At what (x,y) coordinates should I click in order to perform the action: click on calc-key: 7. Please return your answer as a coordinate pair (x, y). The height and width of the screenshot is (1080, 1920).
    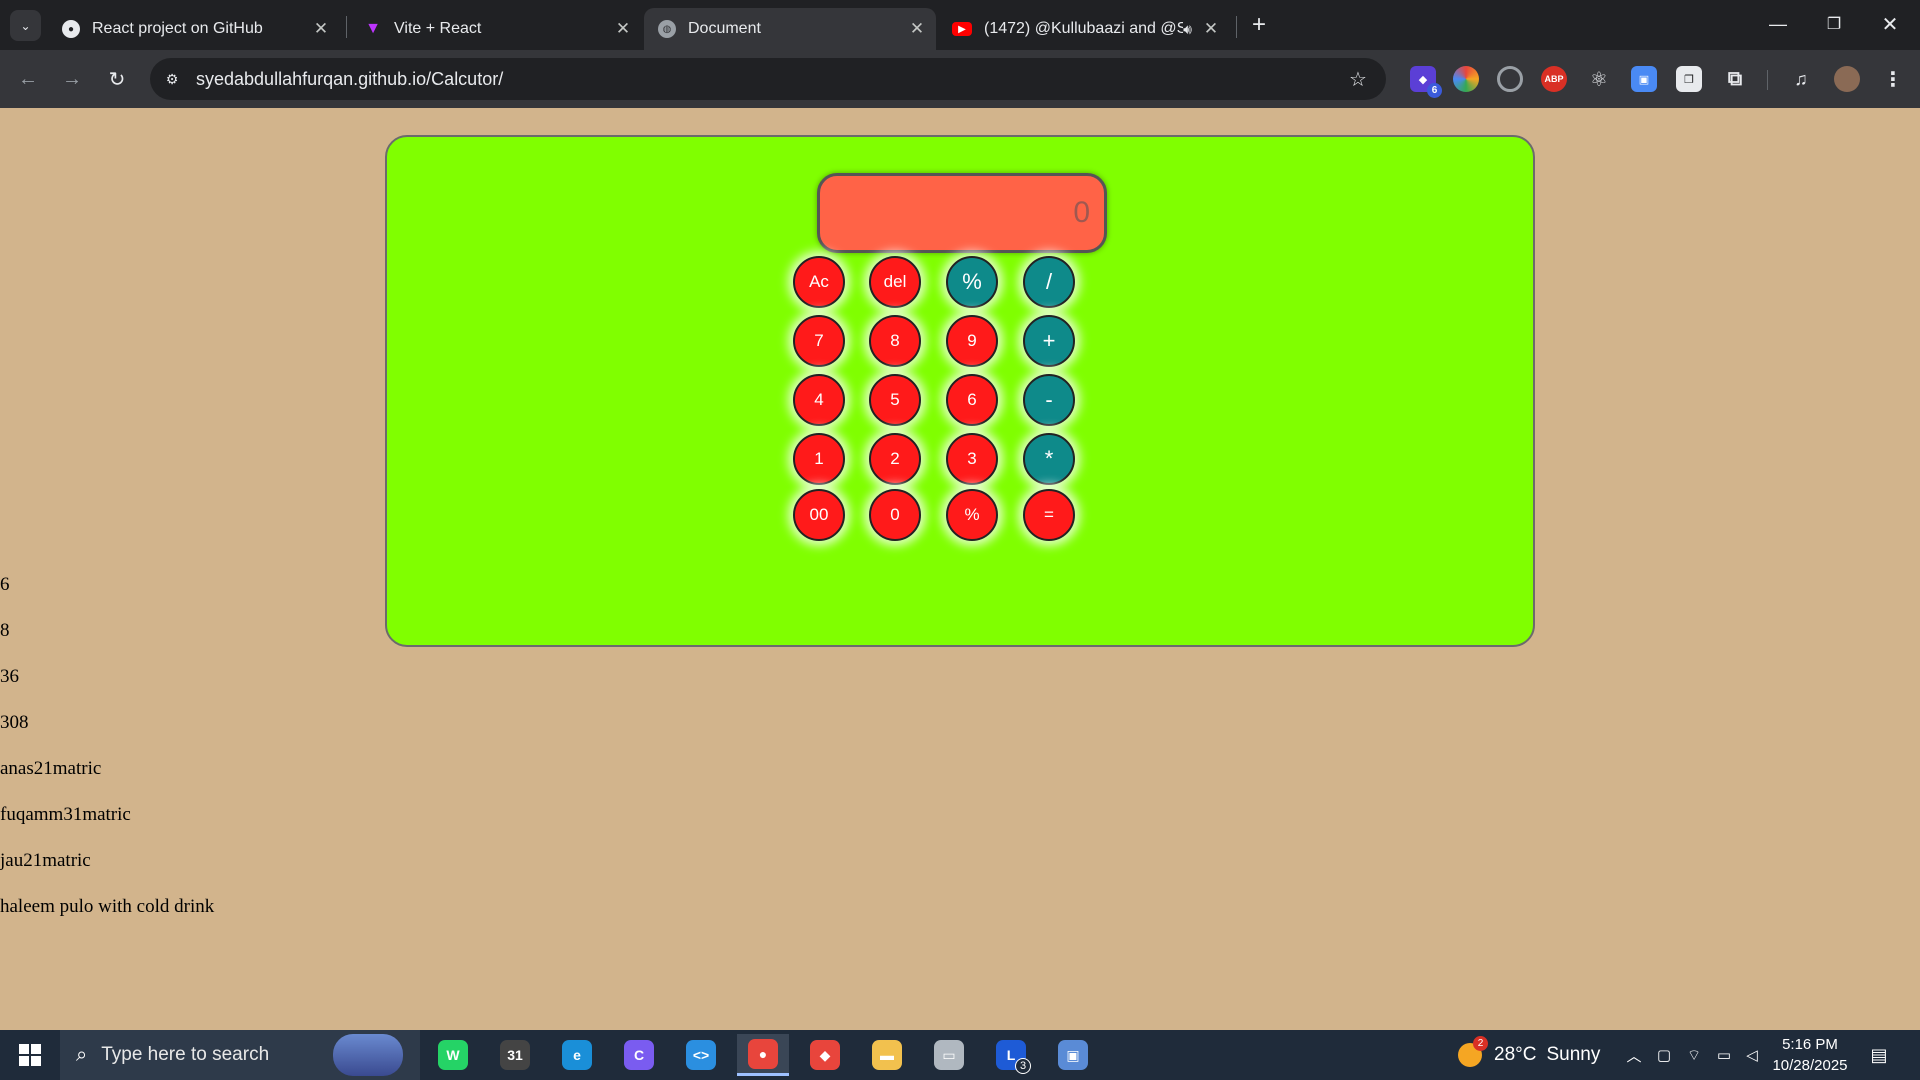
    Looking at the image, I should click on (819, 341).